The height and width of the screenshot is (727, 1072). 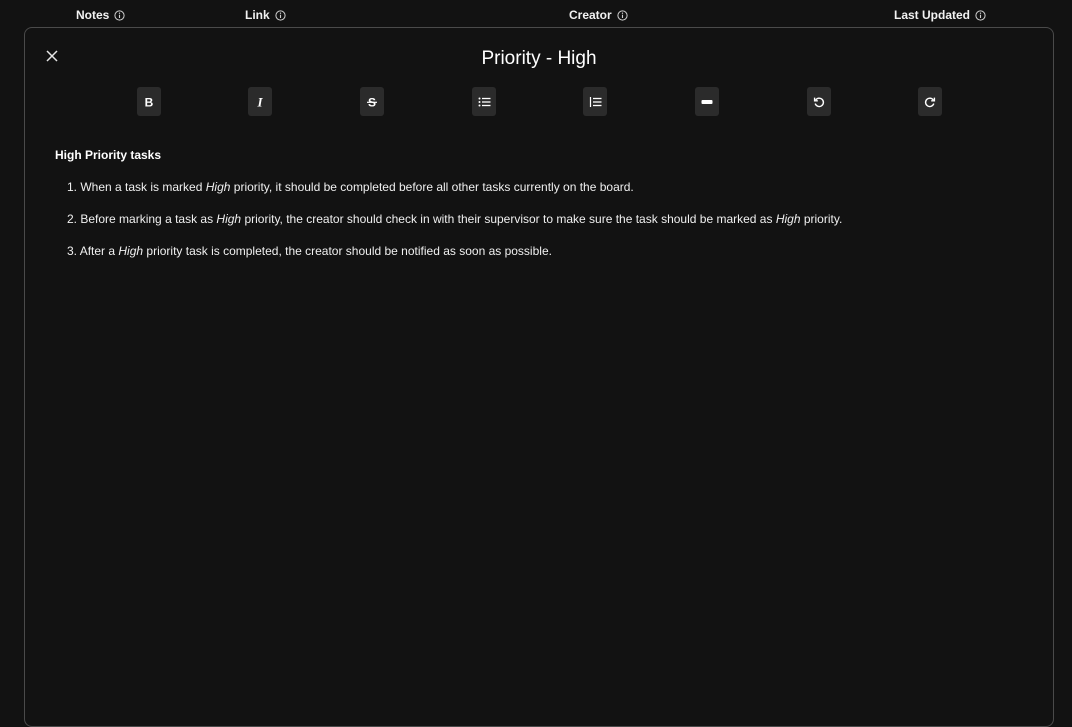 I want to click on list-item-text: After a, so click(x=99, y=251).